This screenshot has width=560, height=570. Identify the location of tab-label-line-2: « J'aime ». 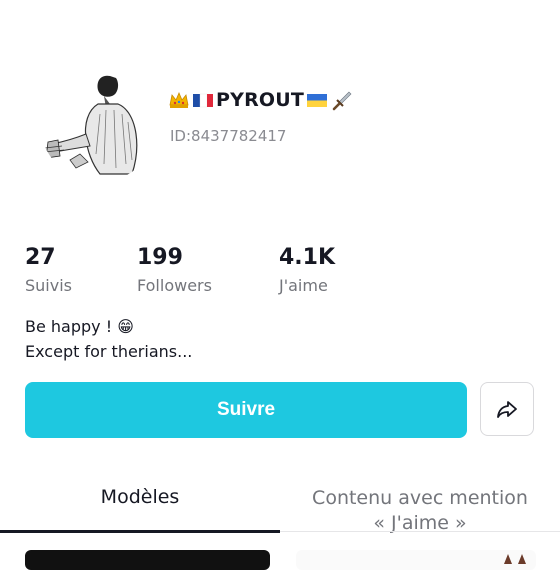
(420, 523).